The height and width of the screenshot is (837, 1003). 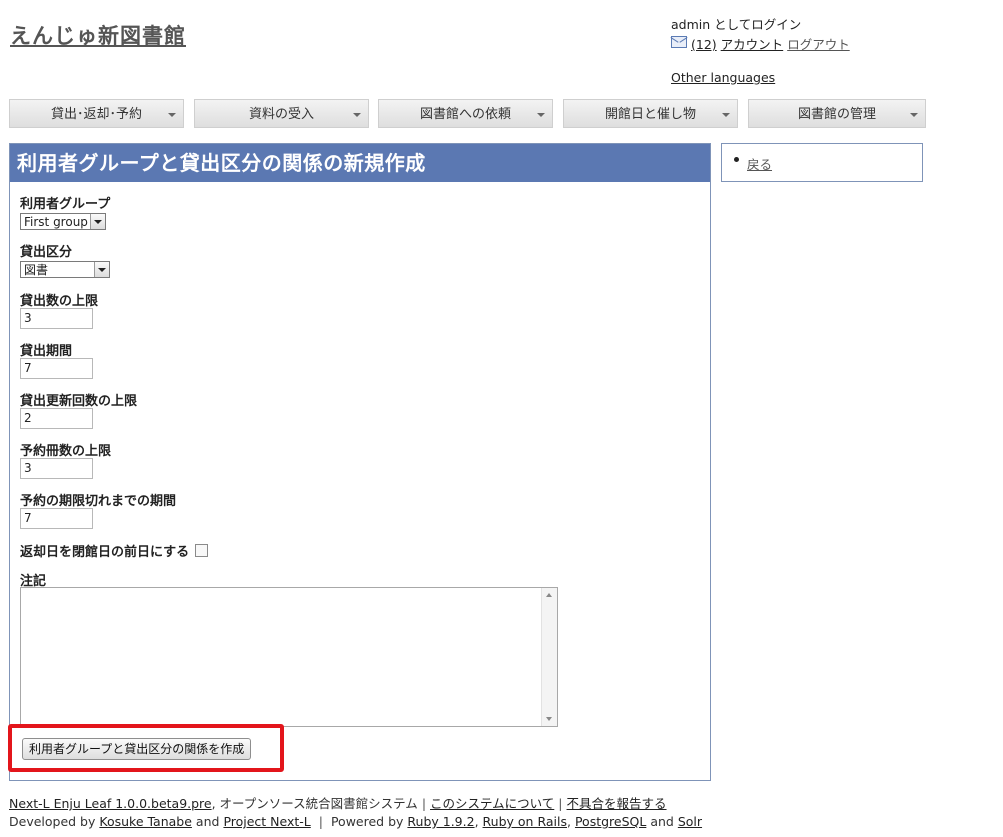 I want to click on project-link: Project Next-L, so click(x=266, y=821).